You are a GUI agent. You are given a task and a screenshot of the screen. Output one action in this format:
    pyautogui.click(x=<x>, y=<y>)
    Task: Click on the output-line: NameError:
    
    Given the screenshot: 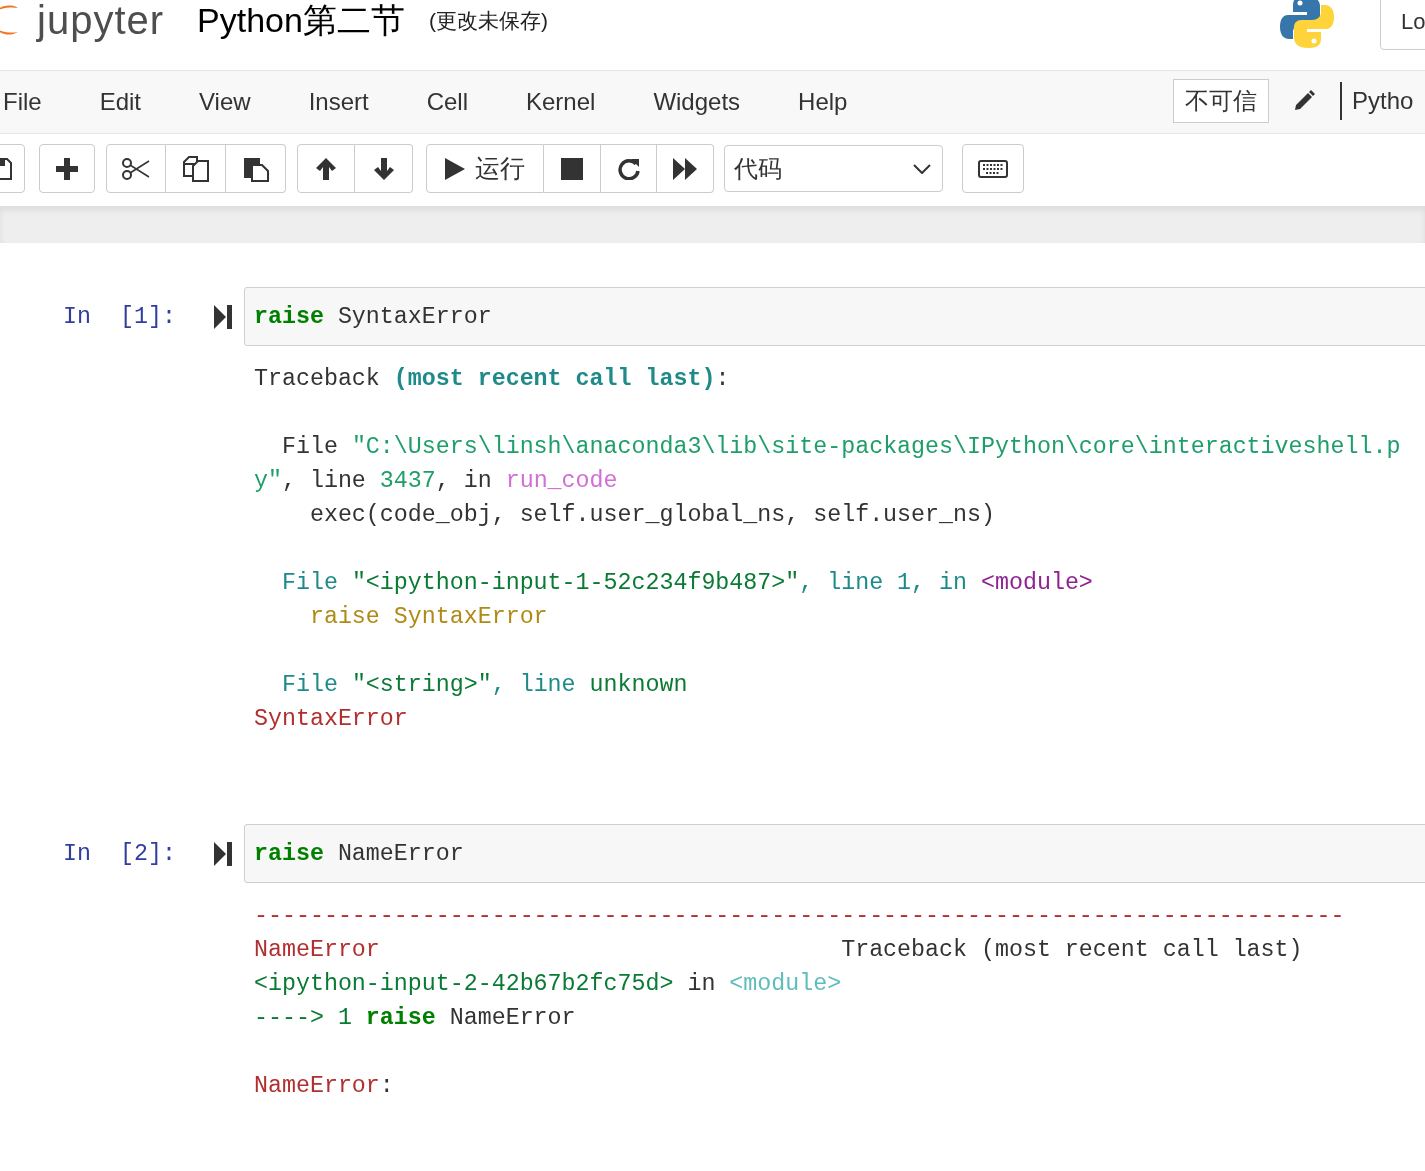 What is the action you would take?
    pyautogui.click(x=324, y=1086)
    